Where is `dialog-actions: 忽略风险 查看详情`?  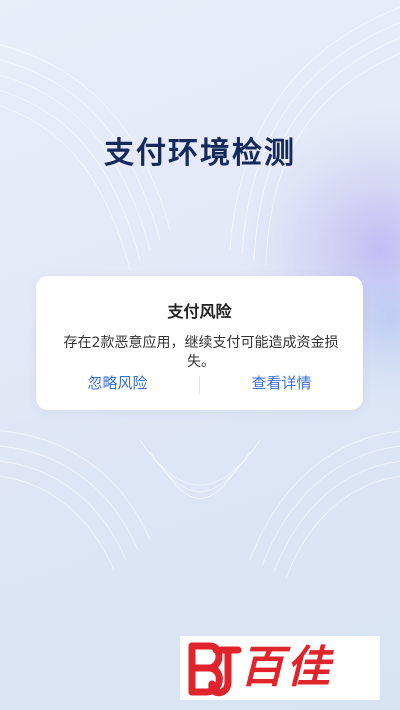 dialog-actions: 忽略风险 查看详情 is located at coordinates (199, 383).